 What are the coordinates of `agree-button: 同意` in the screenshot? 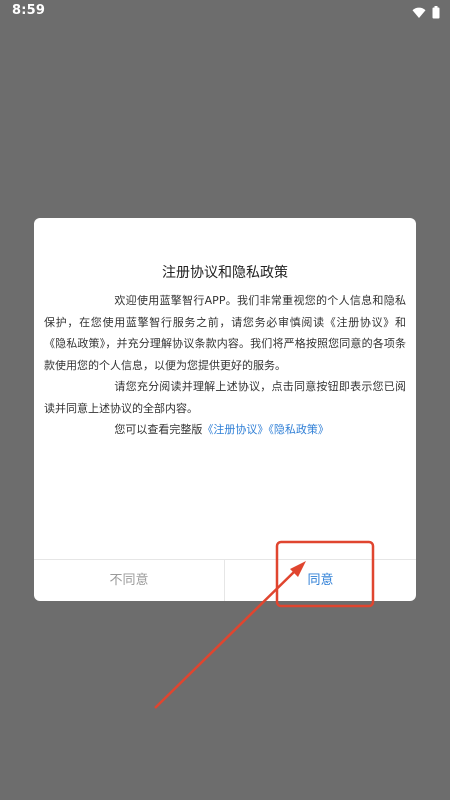 It's located at (320, 580).